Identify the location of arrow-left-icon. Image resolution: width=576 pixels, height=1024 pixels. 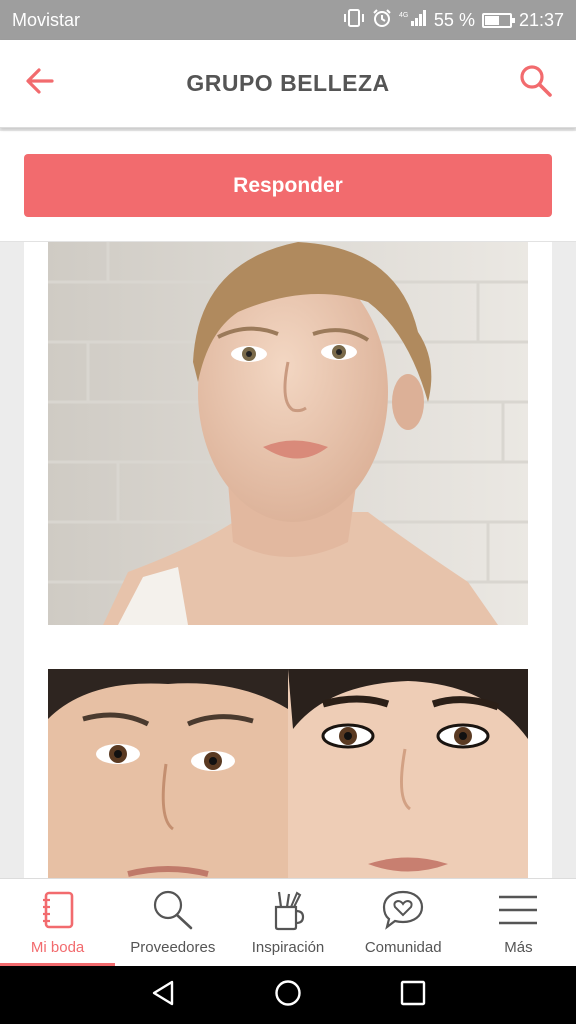
(40, 83).